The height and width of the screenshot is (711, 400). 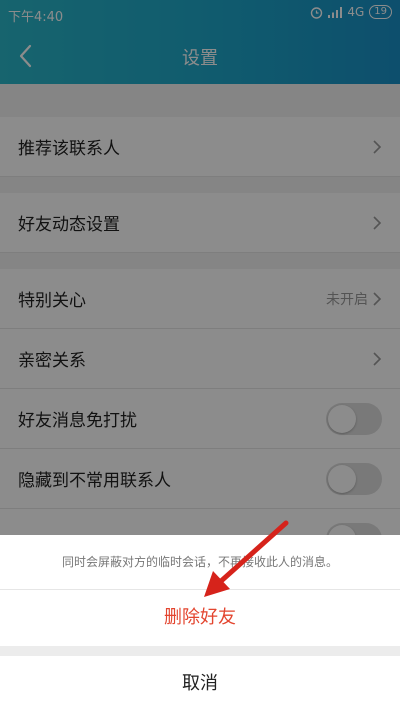 I want to click on cancel-button: 取消, so click(x=200, y=683).